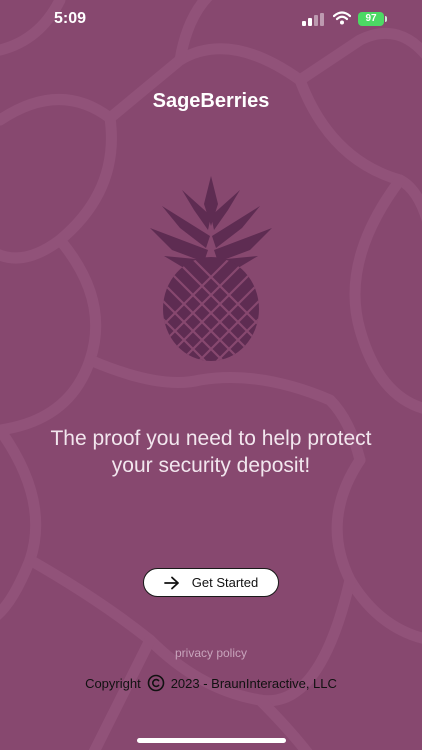 This screenshot has height=750, width=422. What do you see at coordinates (211, 20) in the screenshot?
I see `status-bar: 5:09 97` at bounding box center [211, 20].